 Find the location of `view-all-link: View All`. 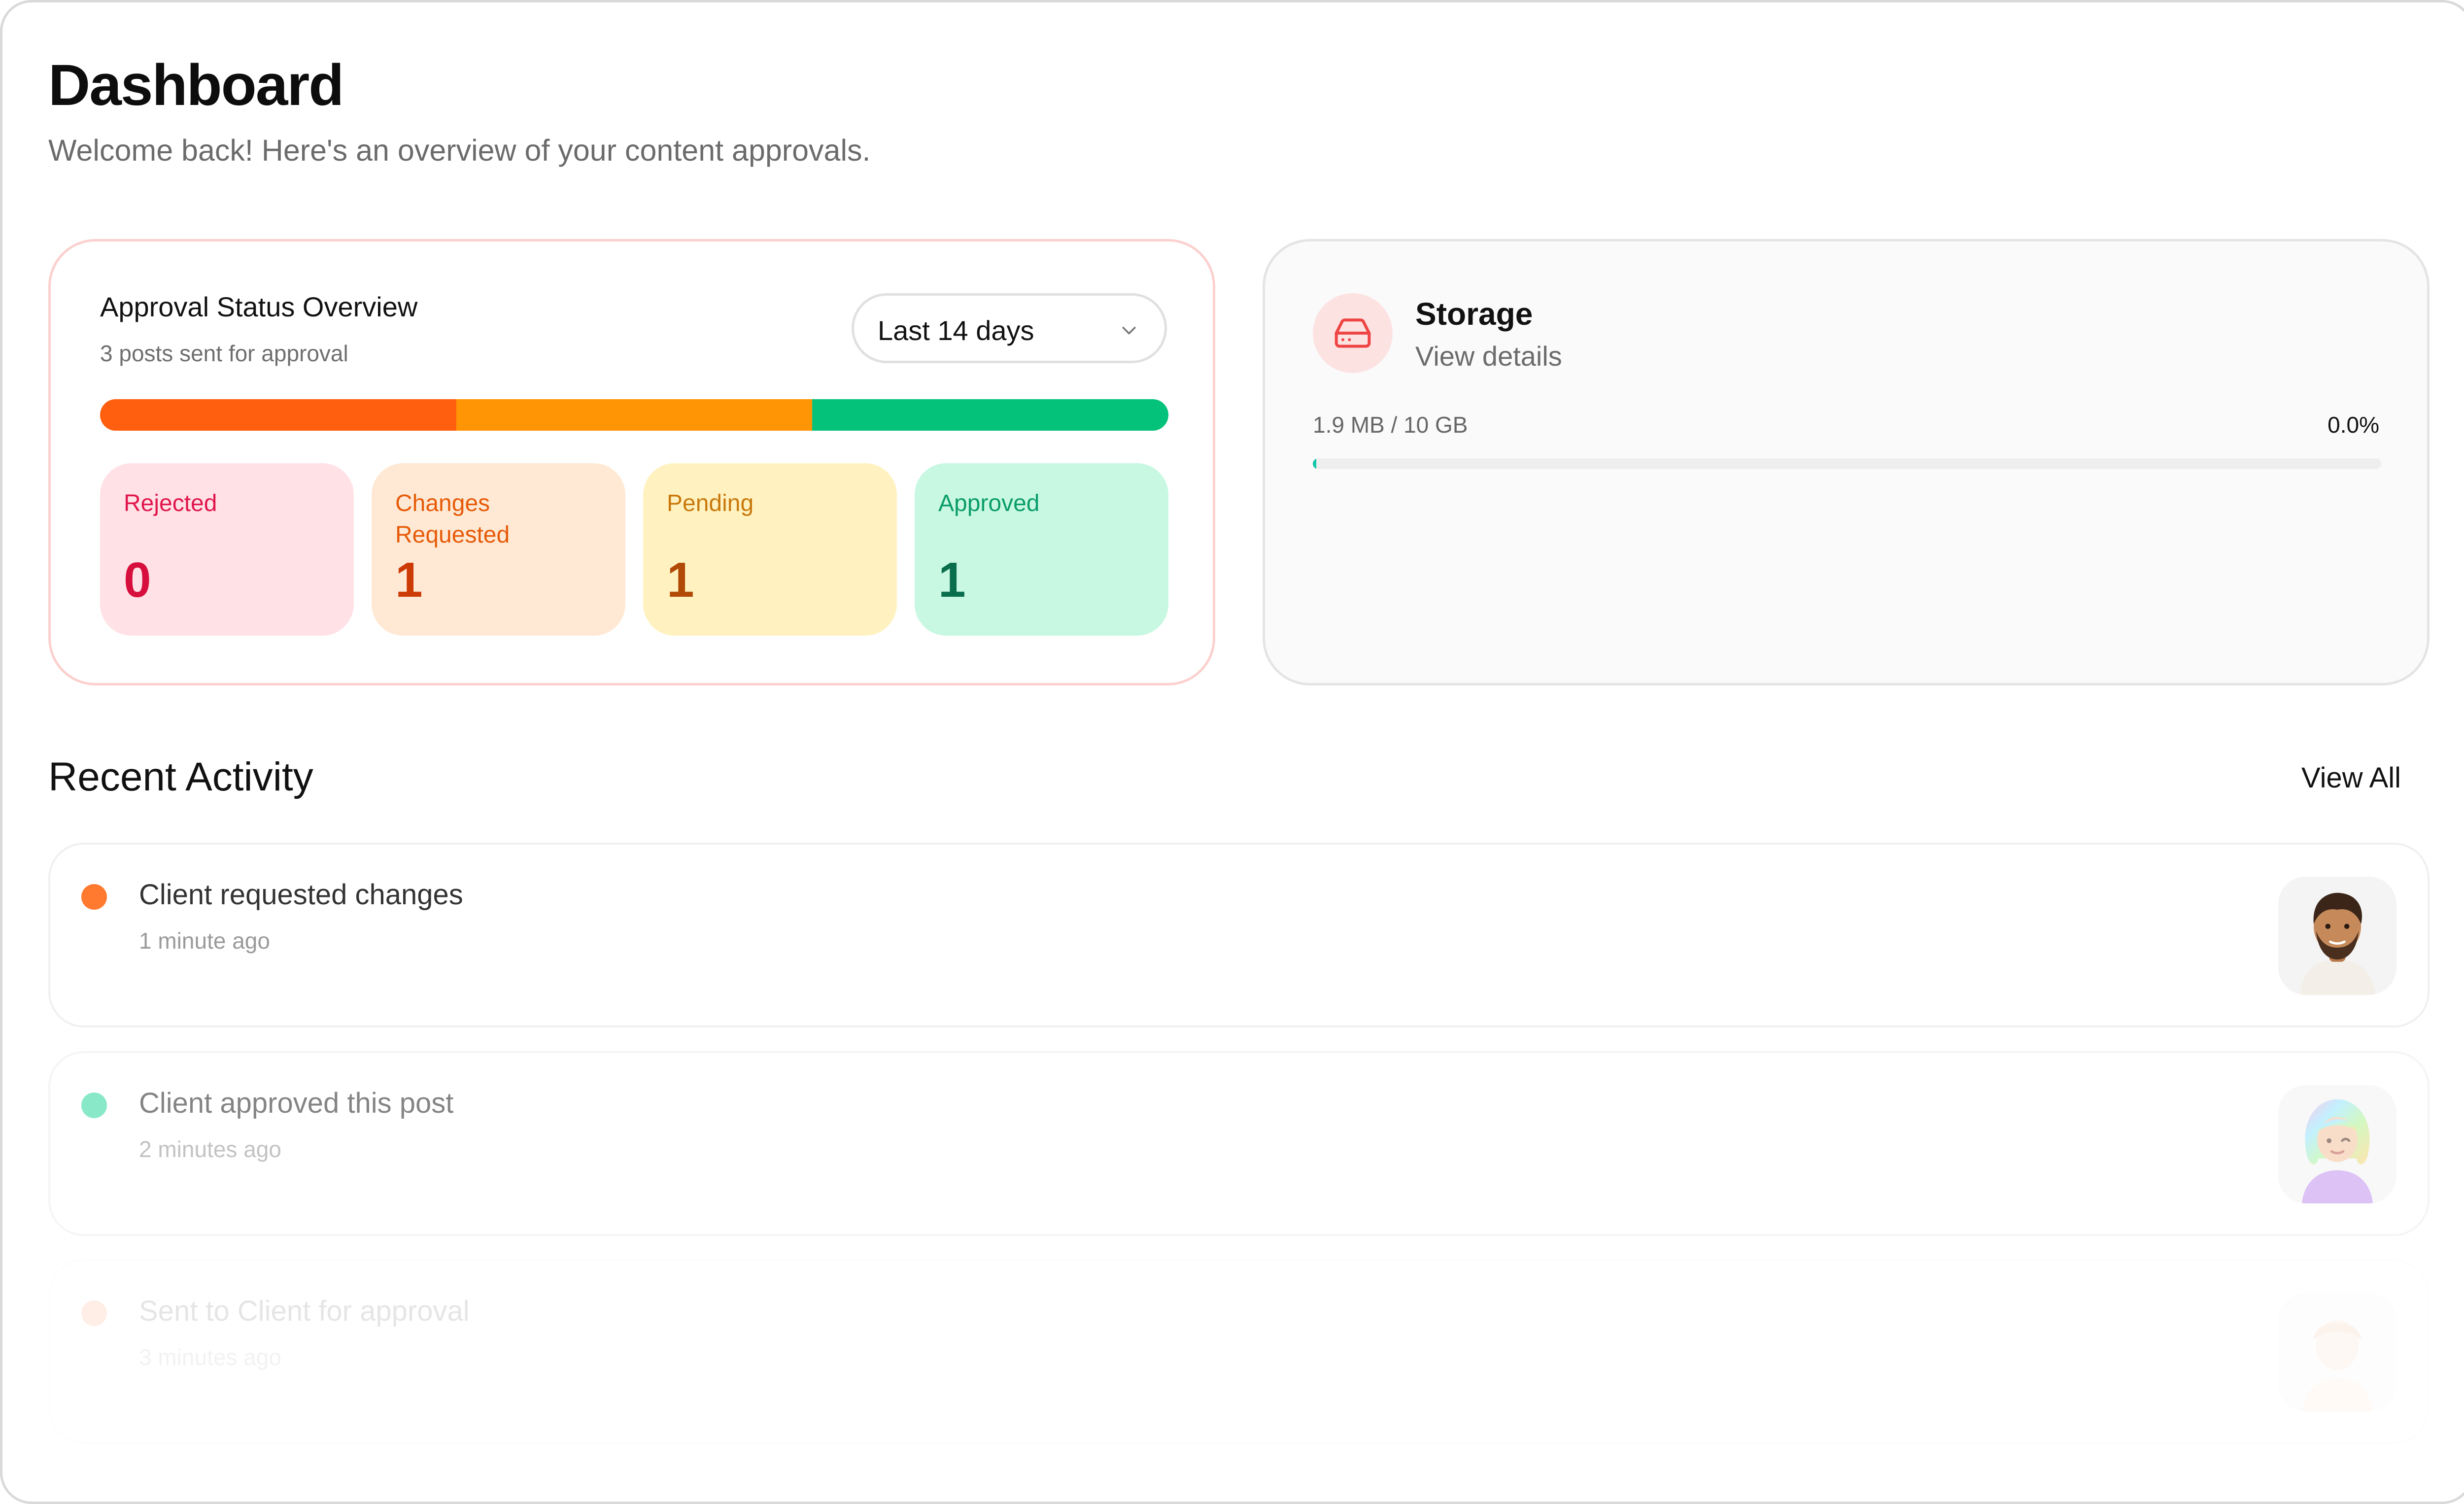

view-all-link: View All is located at coordinates (2351, 777).